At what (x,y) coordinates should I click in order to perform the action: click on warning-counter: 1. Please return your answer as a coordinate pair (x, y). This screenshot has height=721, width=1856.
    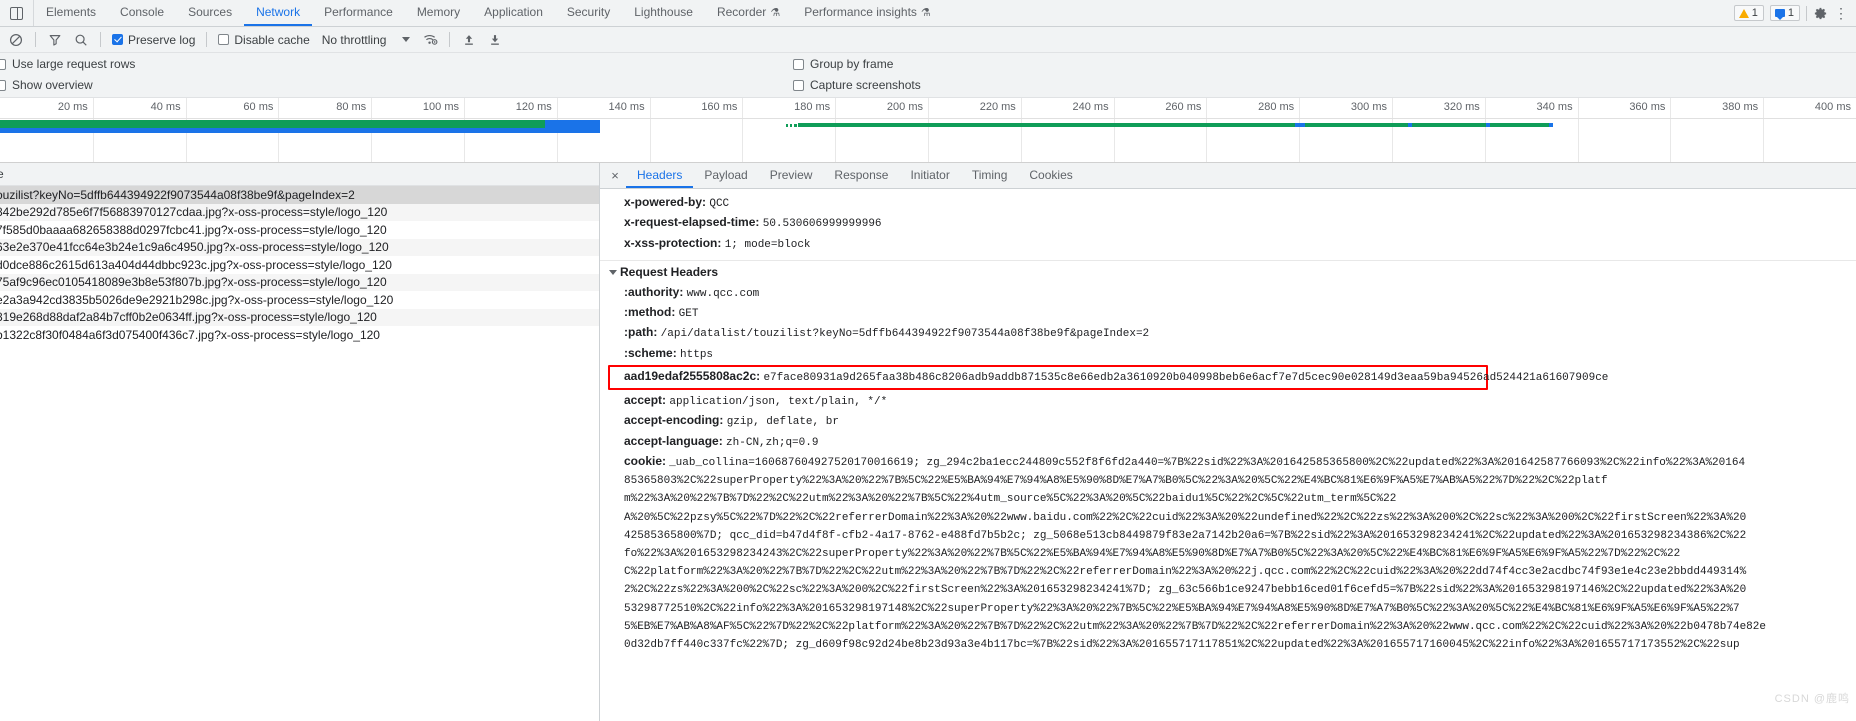
    Looking at the image, I should click on (1748, 13).